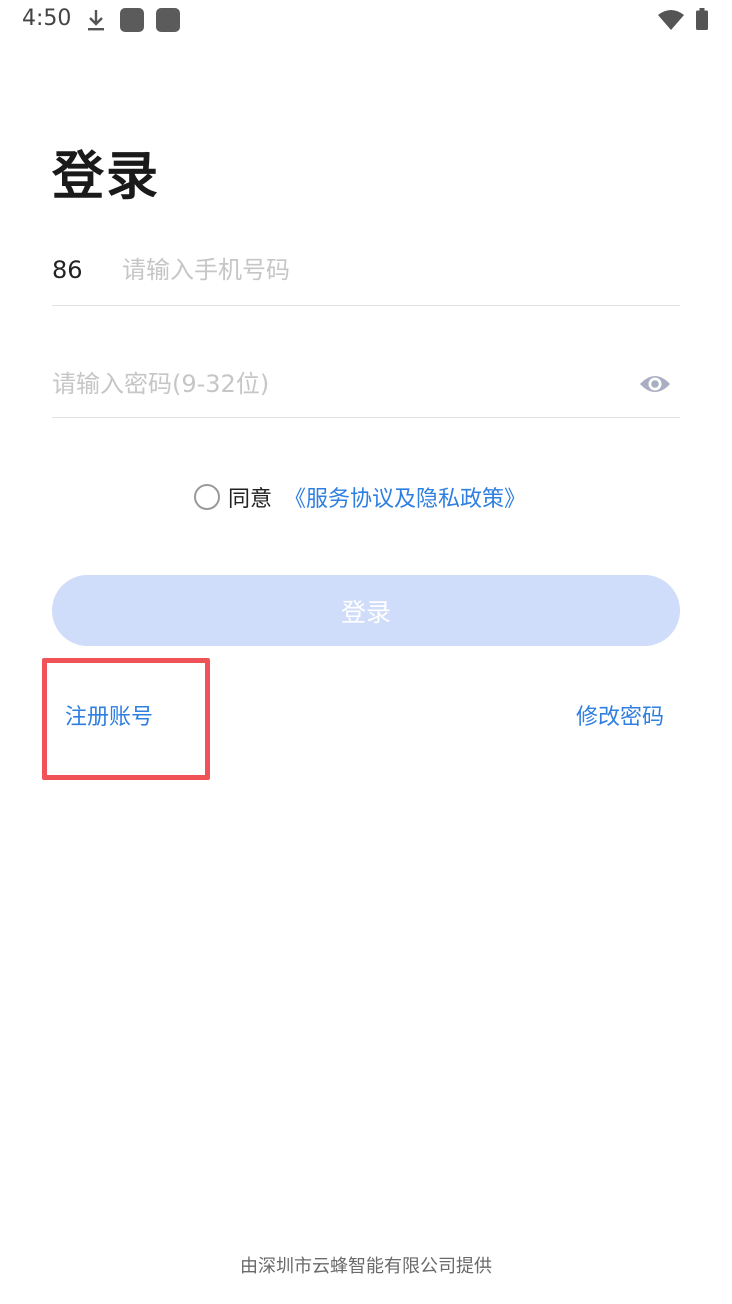  I want to click on terms-privacy-link: 《服务协议及隐私政策》, so click(405, 497).